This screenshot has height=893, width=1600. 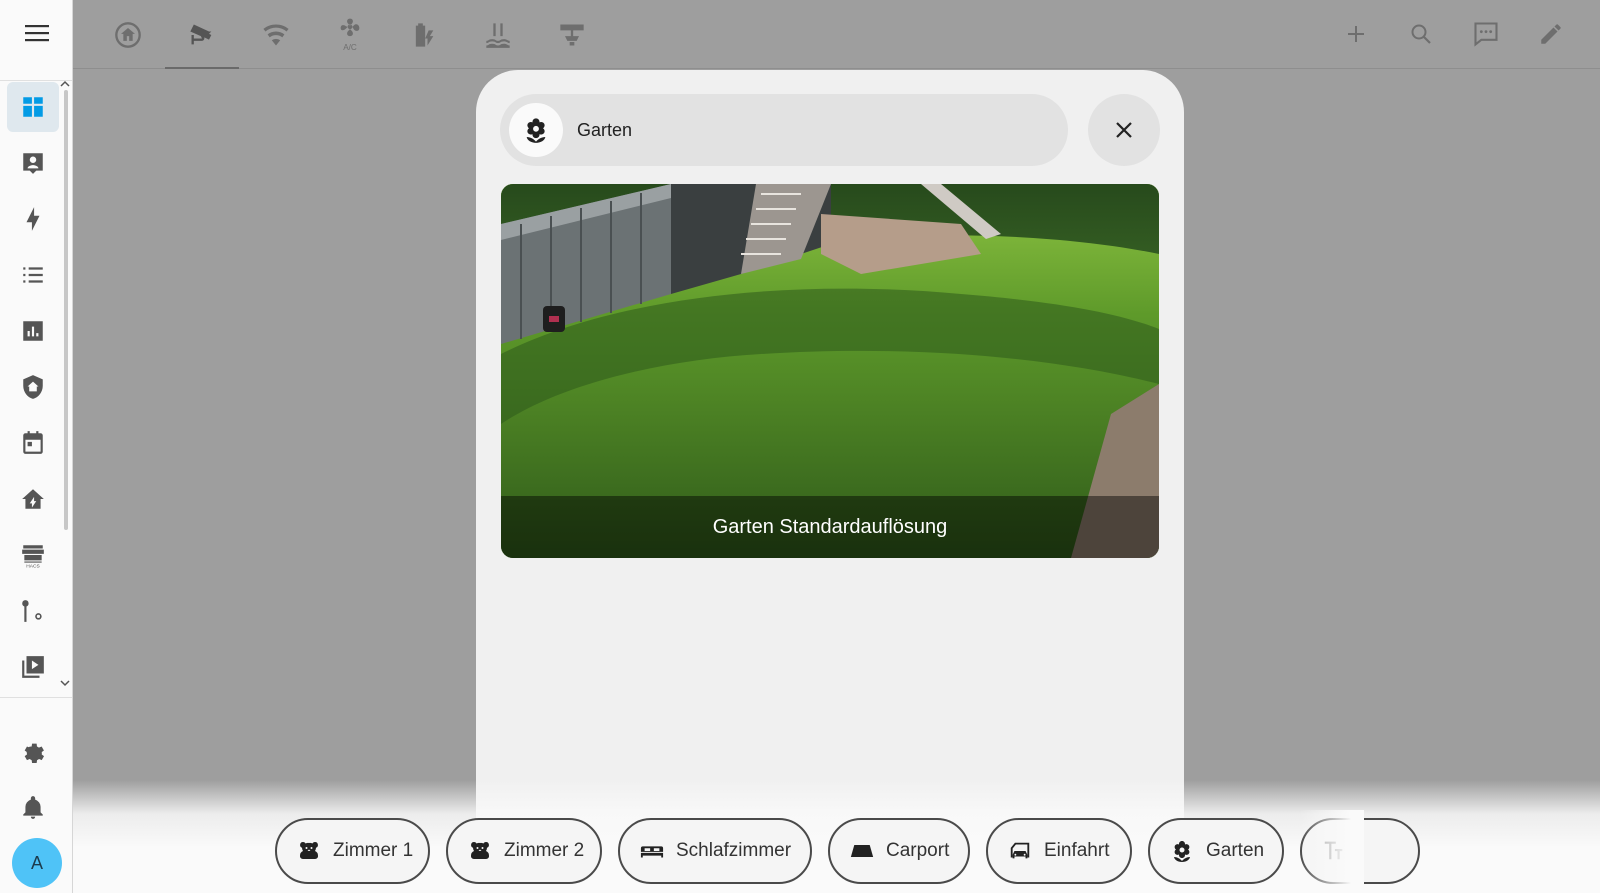 I want to click on cctv-camera-icon, so click(x=201, y=34).